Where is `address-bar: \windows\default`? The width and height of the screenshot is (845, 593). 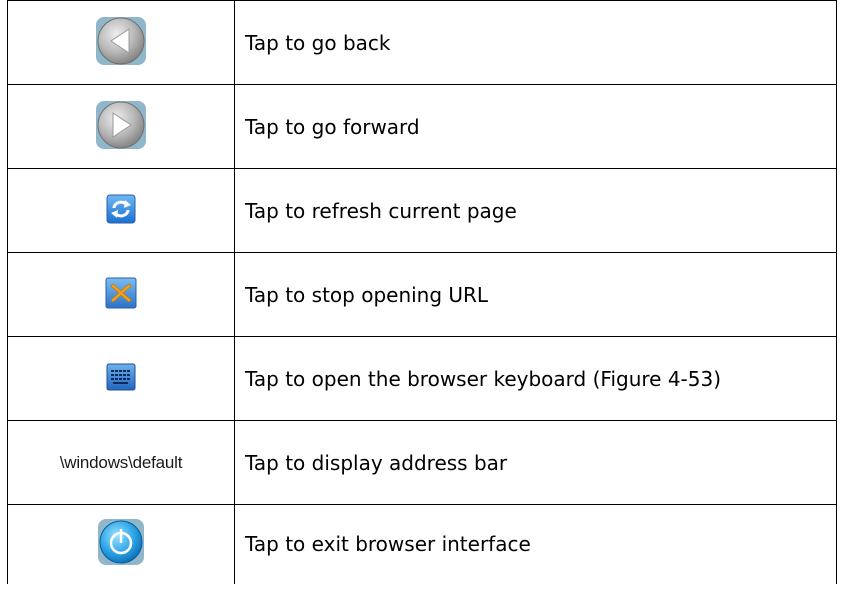
address-bar: \windows\default is located at coordinates (121, 462).